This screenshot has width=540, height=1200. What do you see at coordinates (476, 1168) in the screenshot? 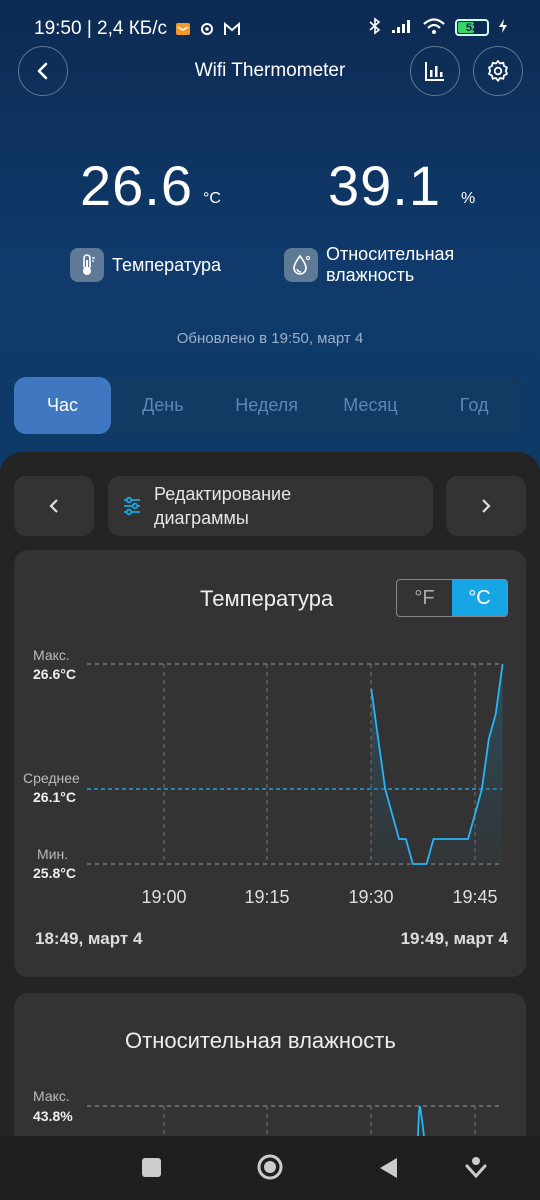
I see `assistant-button` at bounding box center [476, 1168].